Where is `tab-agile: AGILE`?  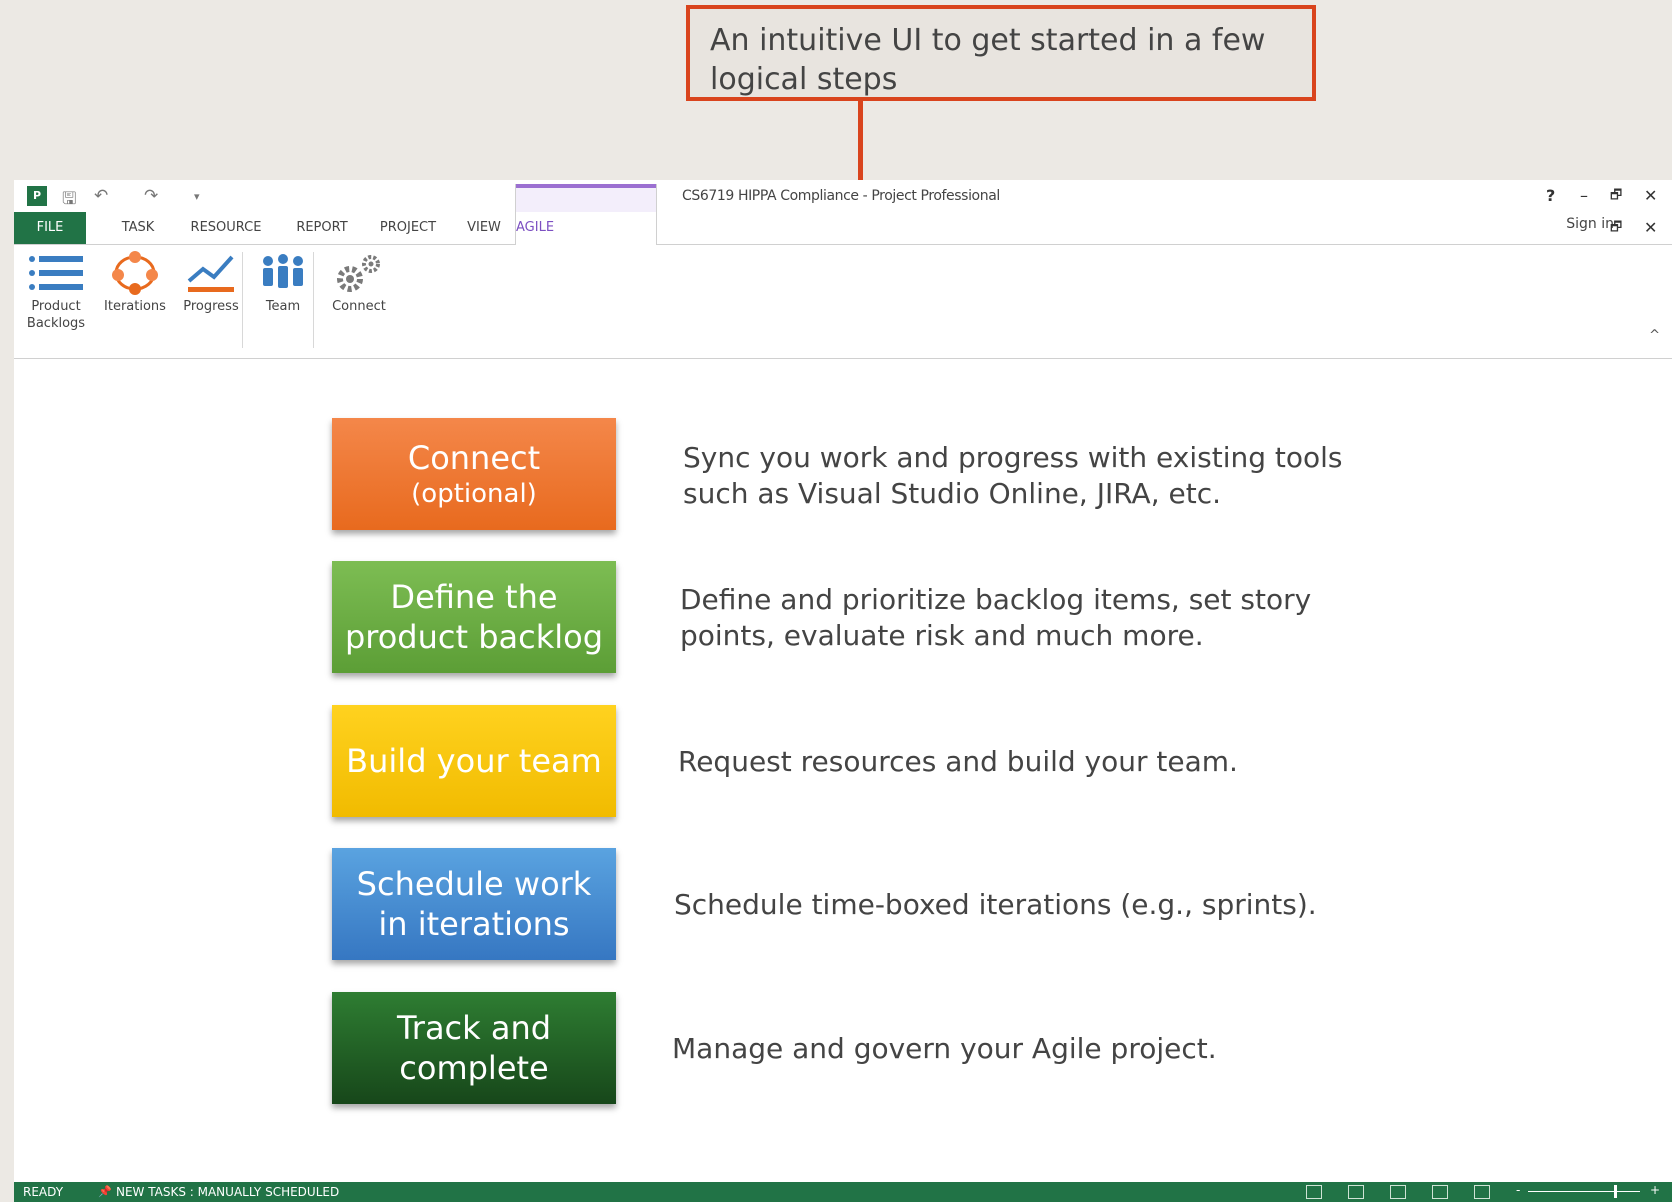 tab-agile: AGILE is located at coordinates (586, 214).